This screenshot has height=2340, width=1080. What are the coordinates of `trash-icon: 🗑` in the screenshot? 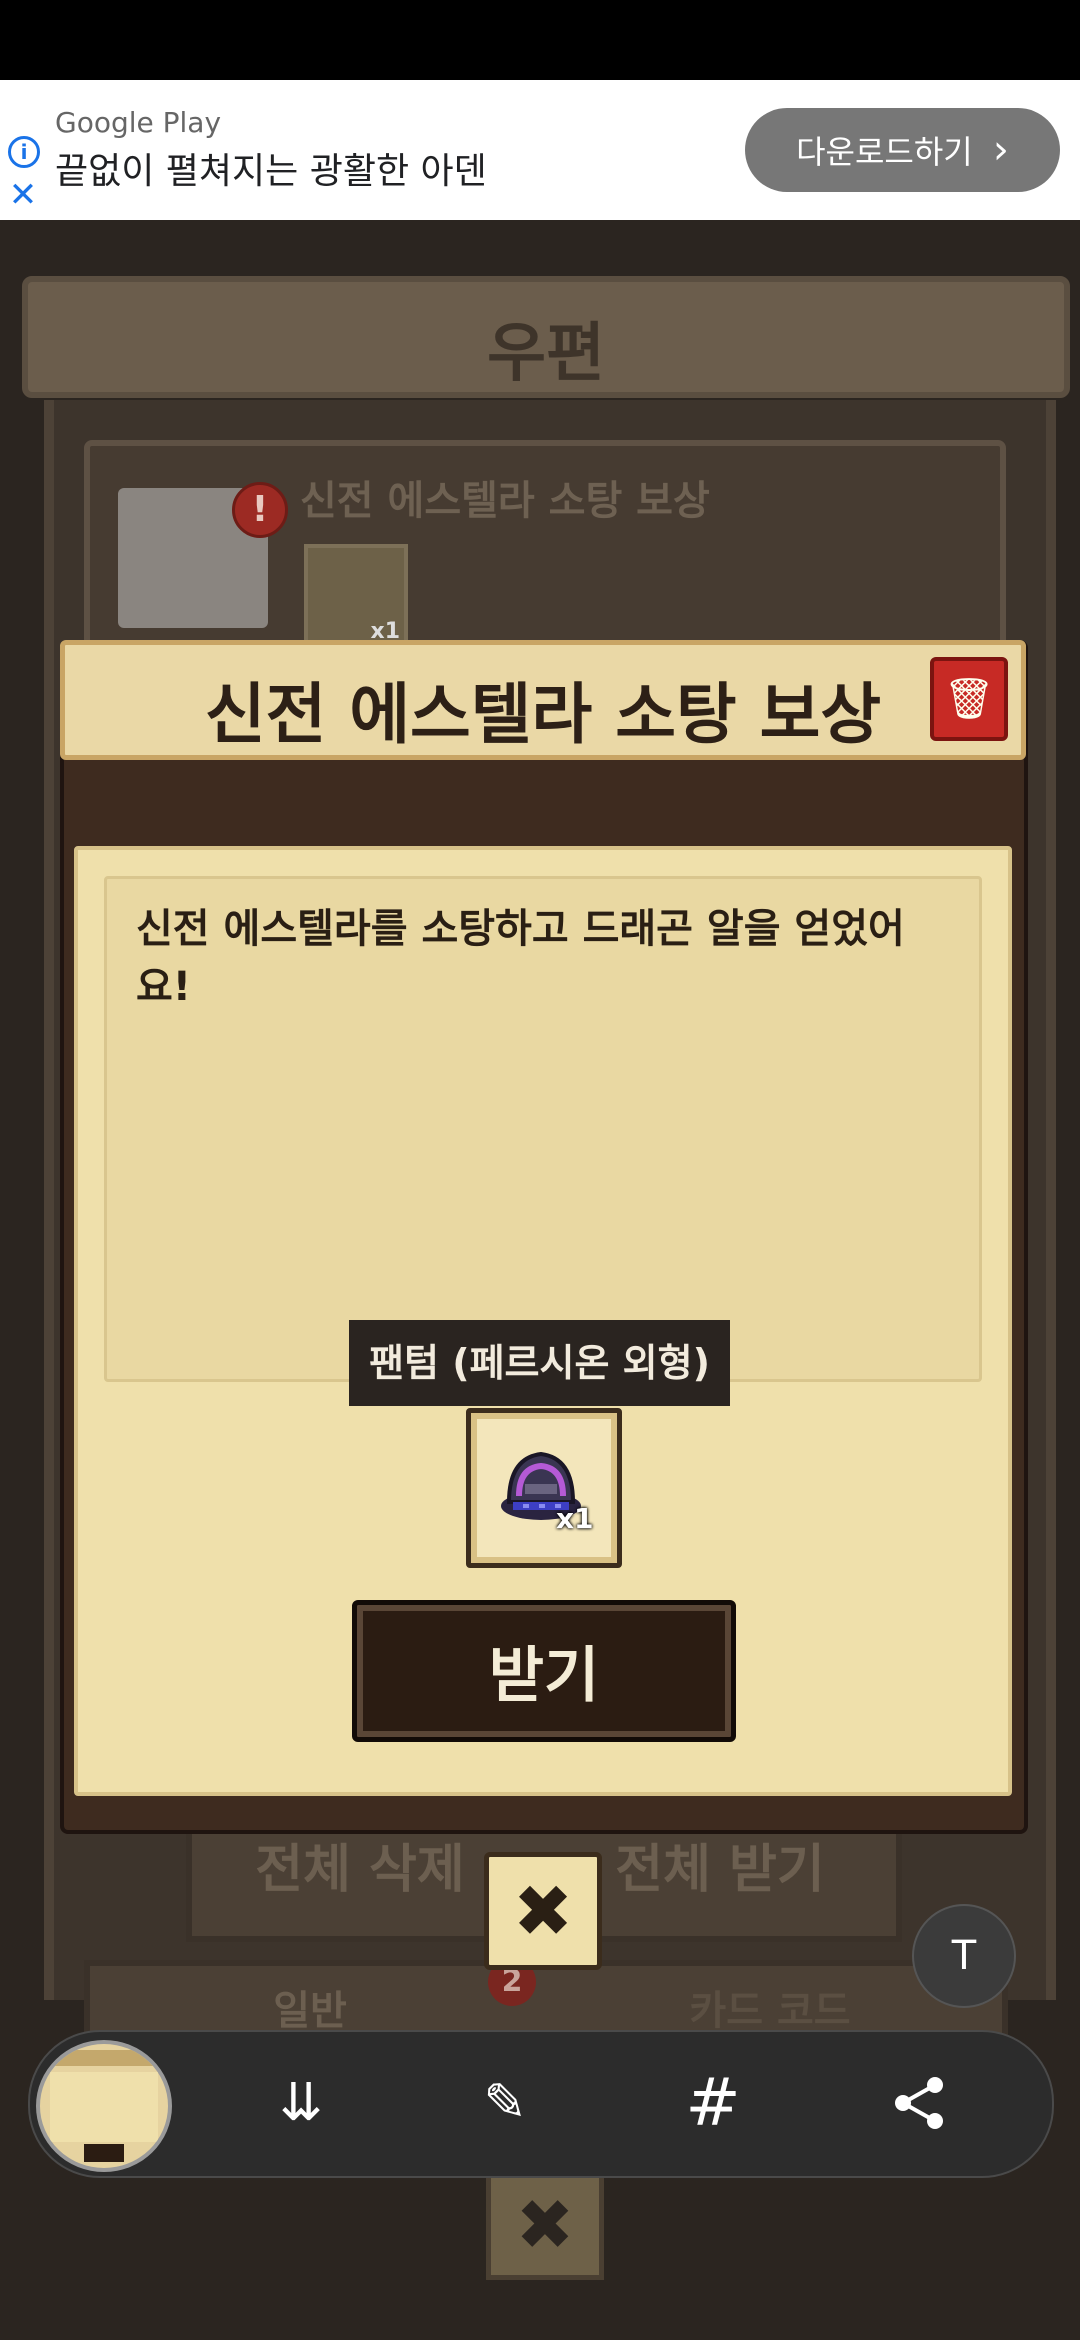 It's located at (969, 699).